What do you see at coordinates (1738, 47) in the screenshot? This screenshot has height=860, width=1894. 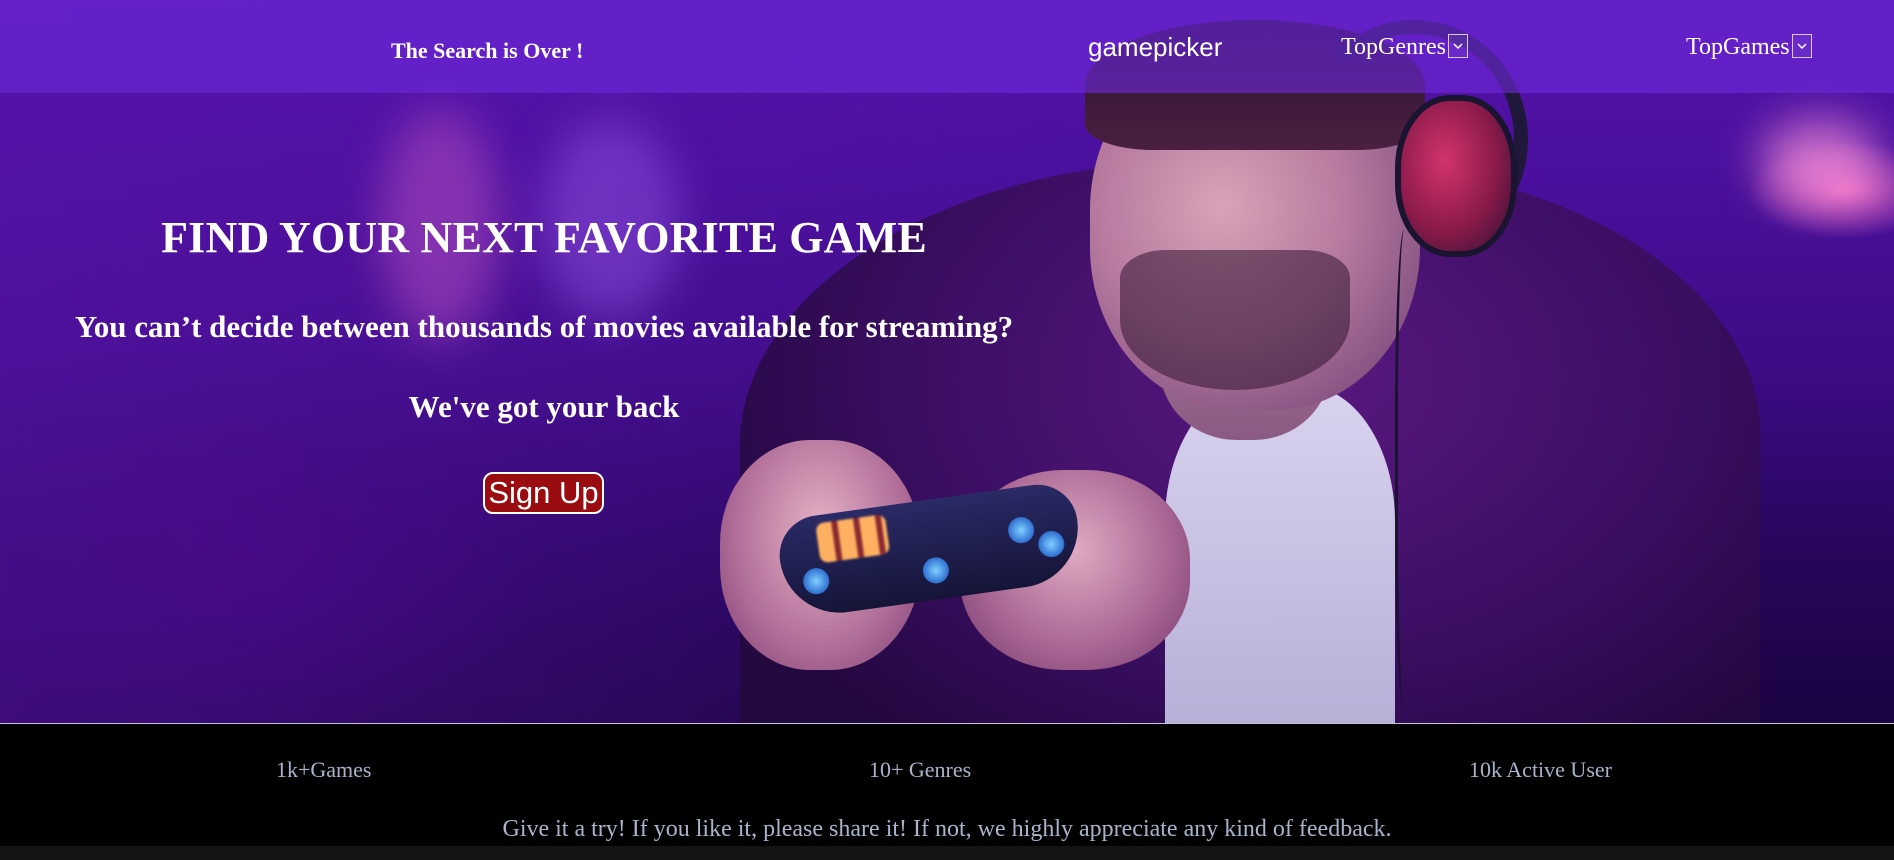 I see `topgames-label: TopGames` at bounding box center [1738, 47].